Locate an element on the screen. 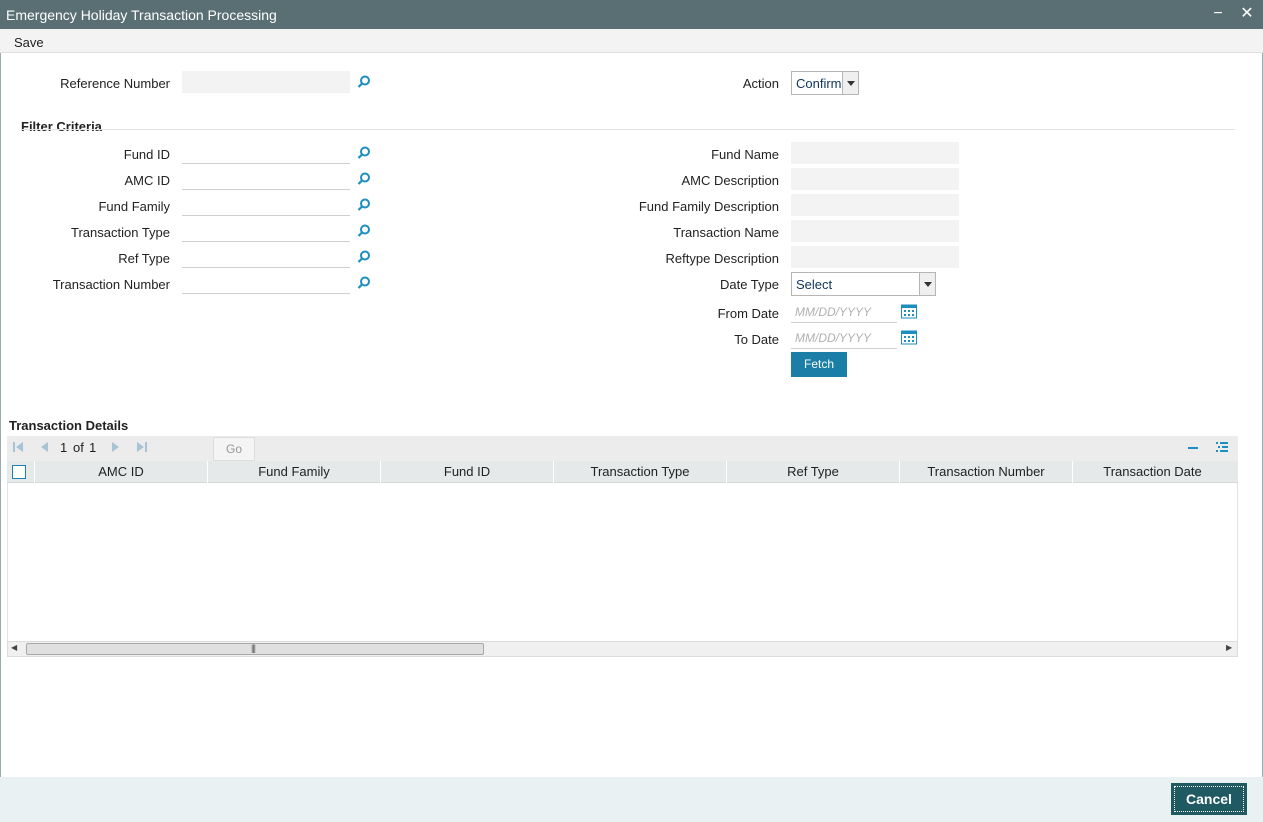 The image size is (1263, 822). filter-criteria-title: Filter Criteria is located at coordinates (61, 126).